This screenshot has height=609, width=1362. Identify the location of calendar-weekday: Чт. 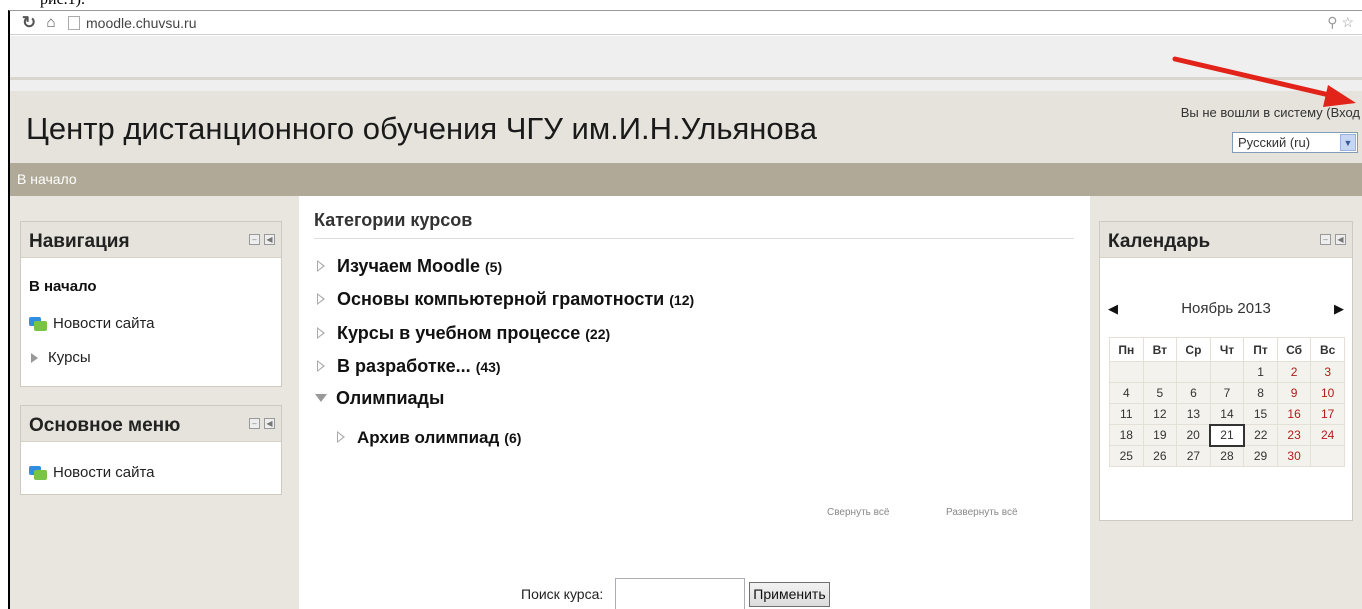
(1227, 349).